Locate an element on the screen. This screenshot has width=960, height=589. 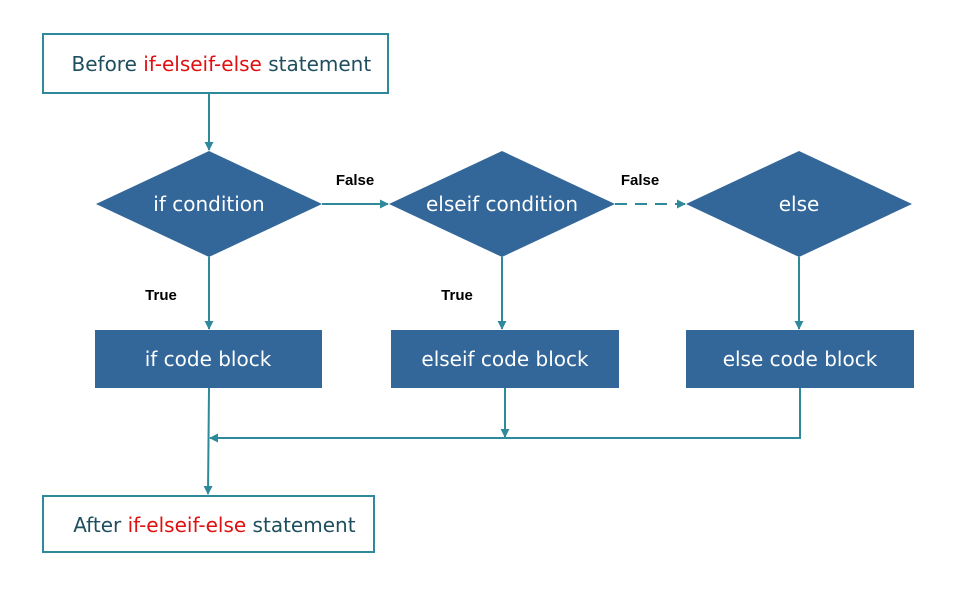
elseif-condition-node: elseif condition is located at coordinates (502, 204).